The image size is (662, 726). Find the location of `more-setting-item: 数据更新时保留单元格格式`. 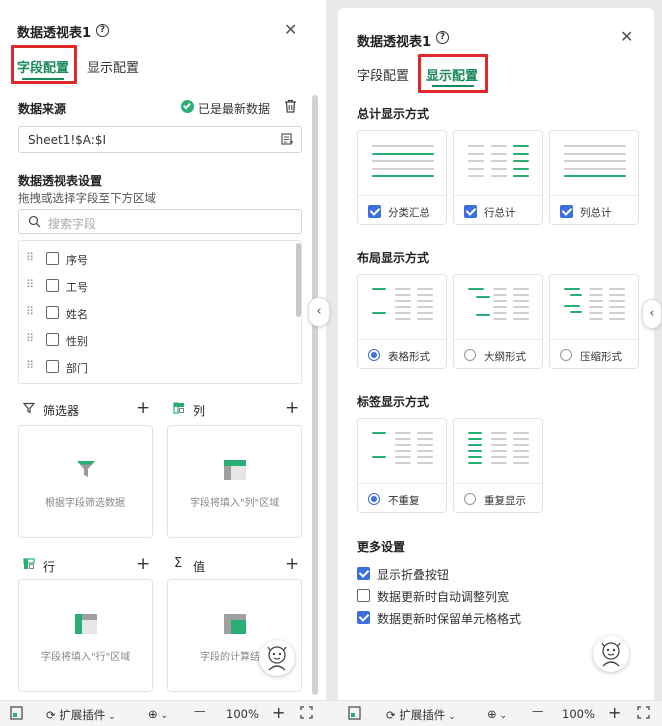

more-setting-item: 数据更新时保留单元格格式 is located at coordinates (492, 618).